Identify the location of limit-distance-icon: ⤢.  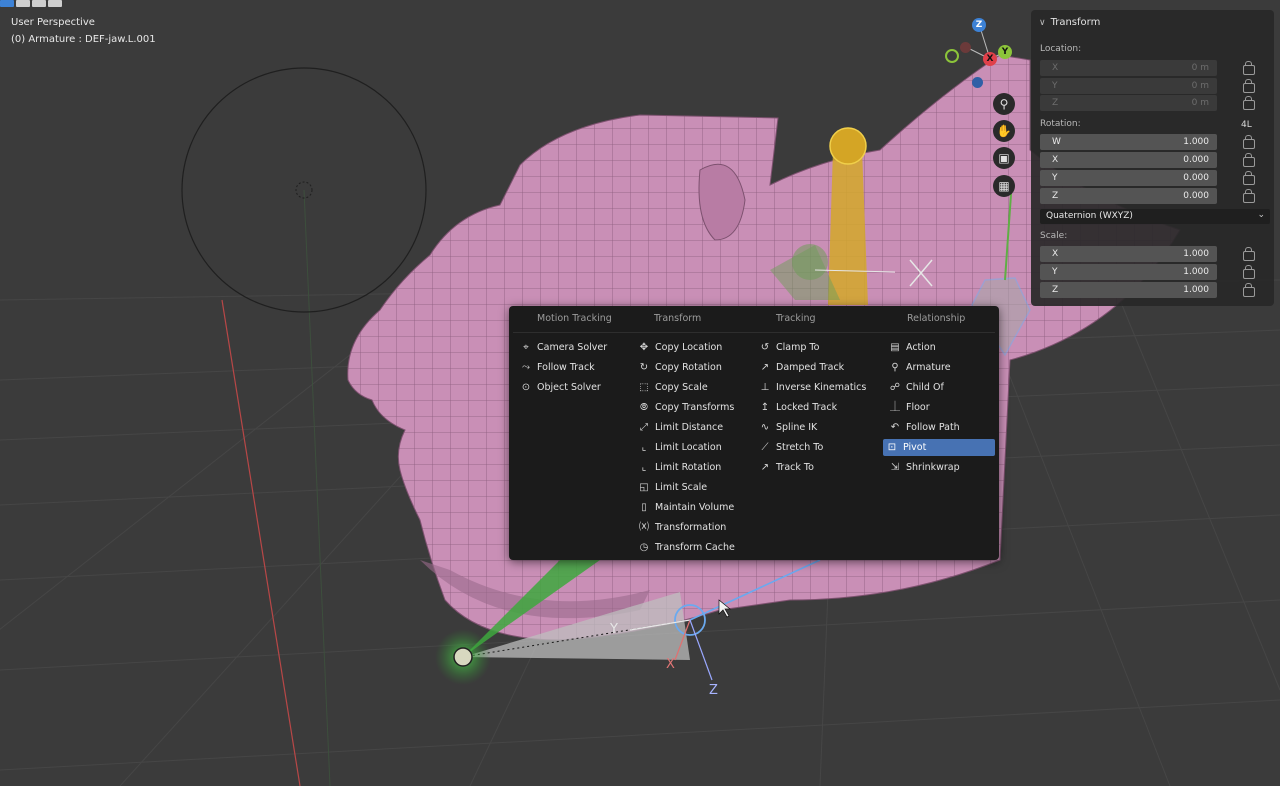
(644, 427).